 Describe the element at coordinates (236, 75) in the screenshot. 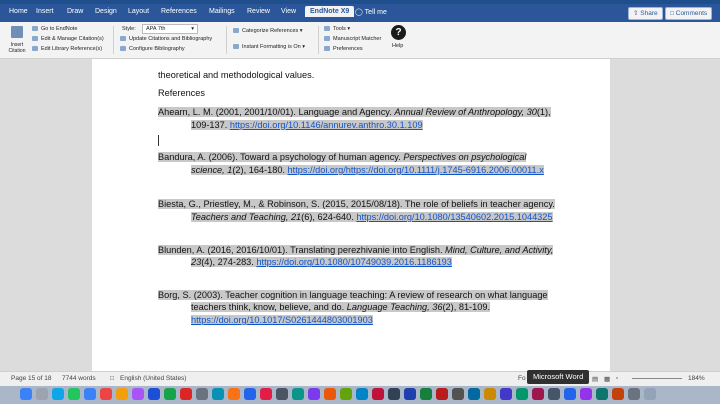

I see `intro-line: theoretical and methodological values.` at that location.